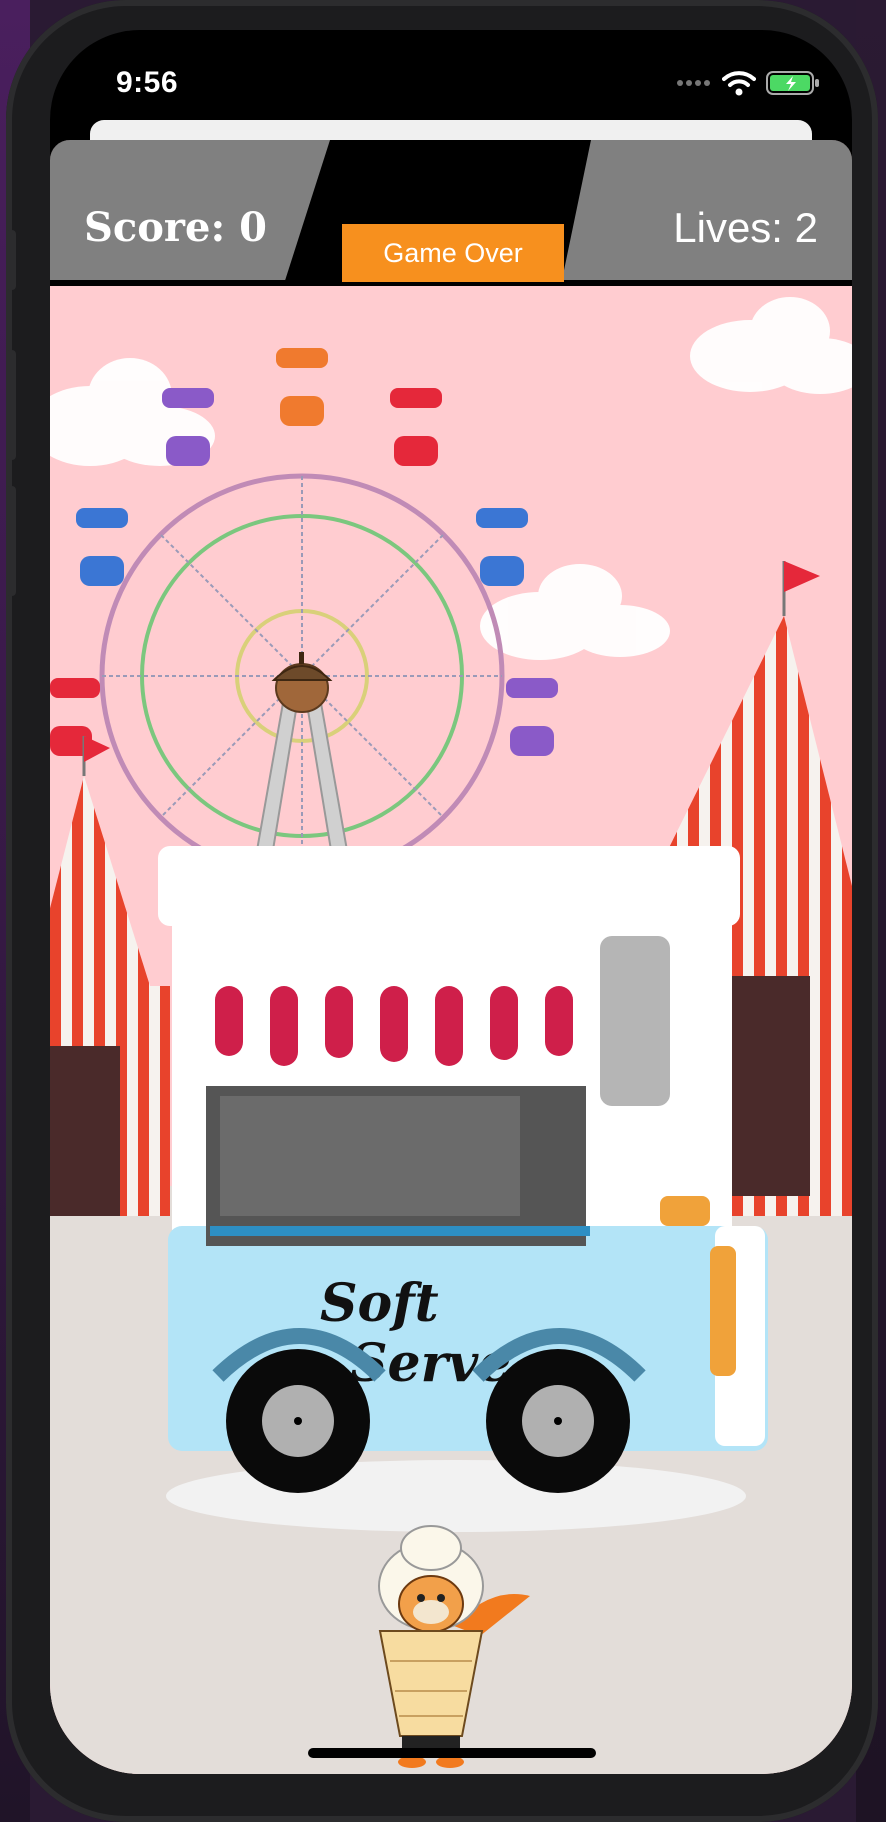 This screenshot has height=1822, width=886. I want to click on status-icons, so click(748, 83).